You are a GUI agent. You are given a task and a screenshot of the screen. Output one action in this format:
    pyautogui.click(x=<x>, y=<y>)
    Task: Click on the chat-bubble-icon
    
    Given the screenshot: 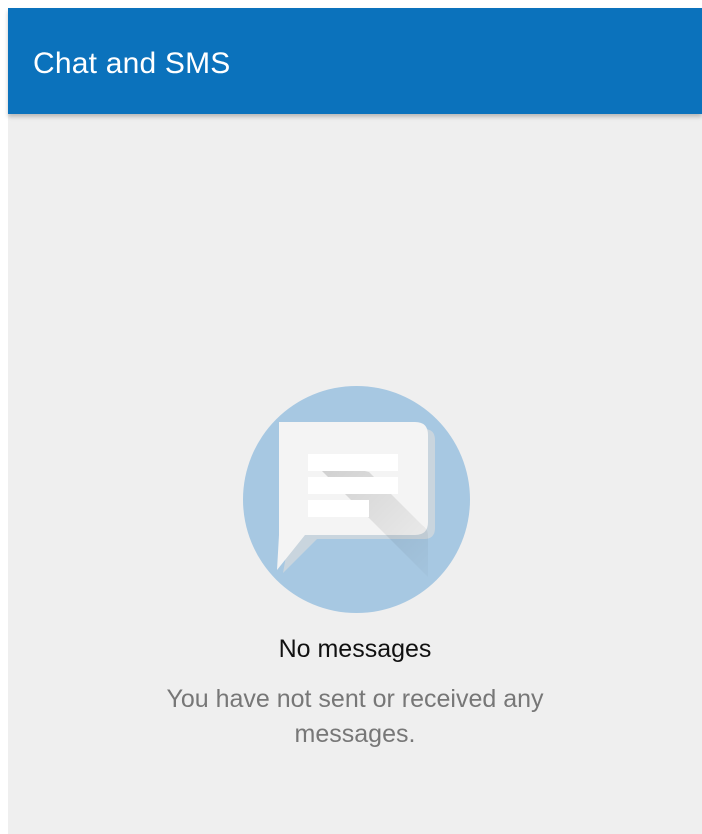 What is the action you would take?
    pyautogui.click(x=356, y=499)
    